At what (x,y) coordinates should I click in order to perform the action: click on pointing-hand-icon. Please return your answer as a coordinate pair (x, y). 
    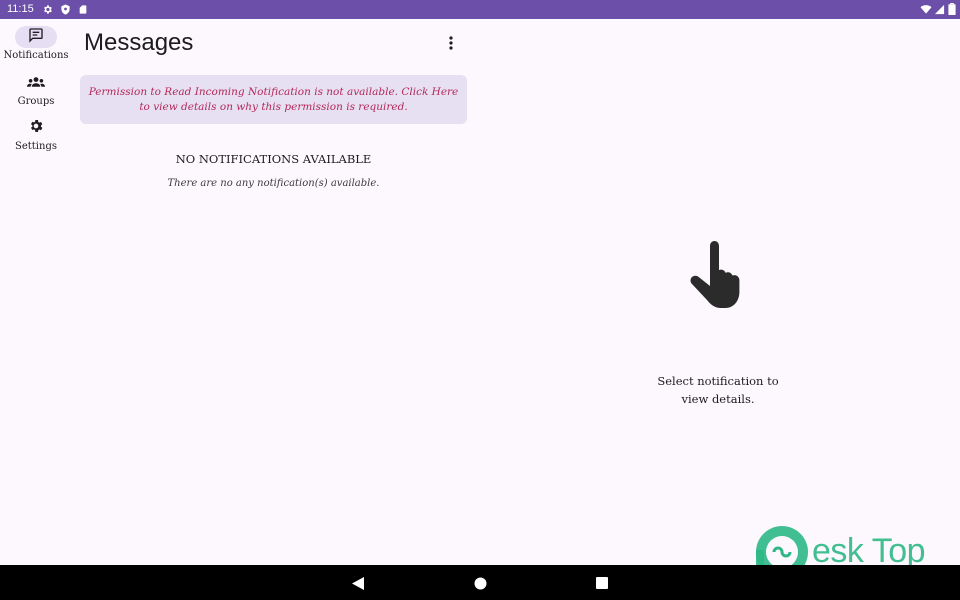
    Looking at the image, I should click on (718, 276).